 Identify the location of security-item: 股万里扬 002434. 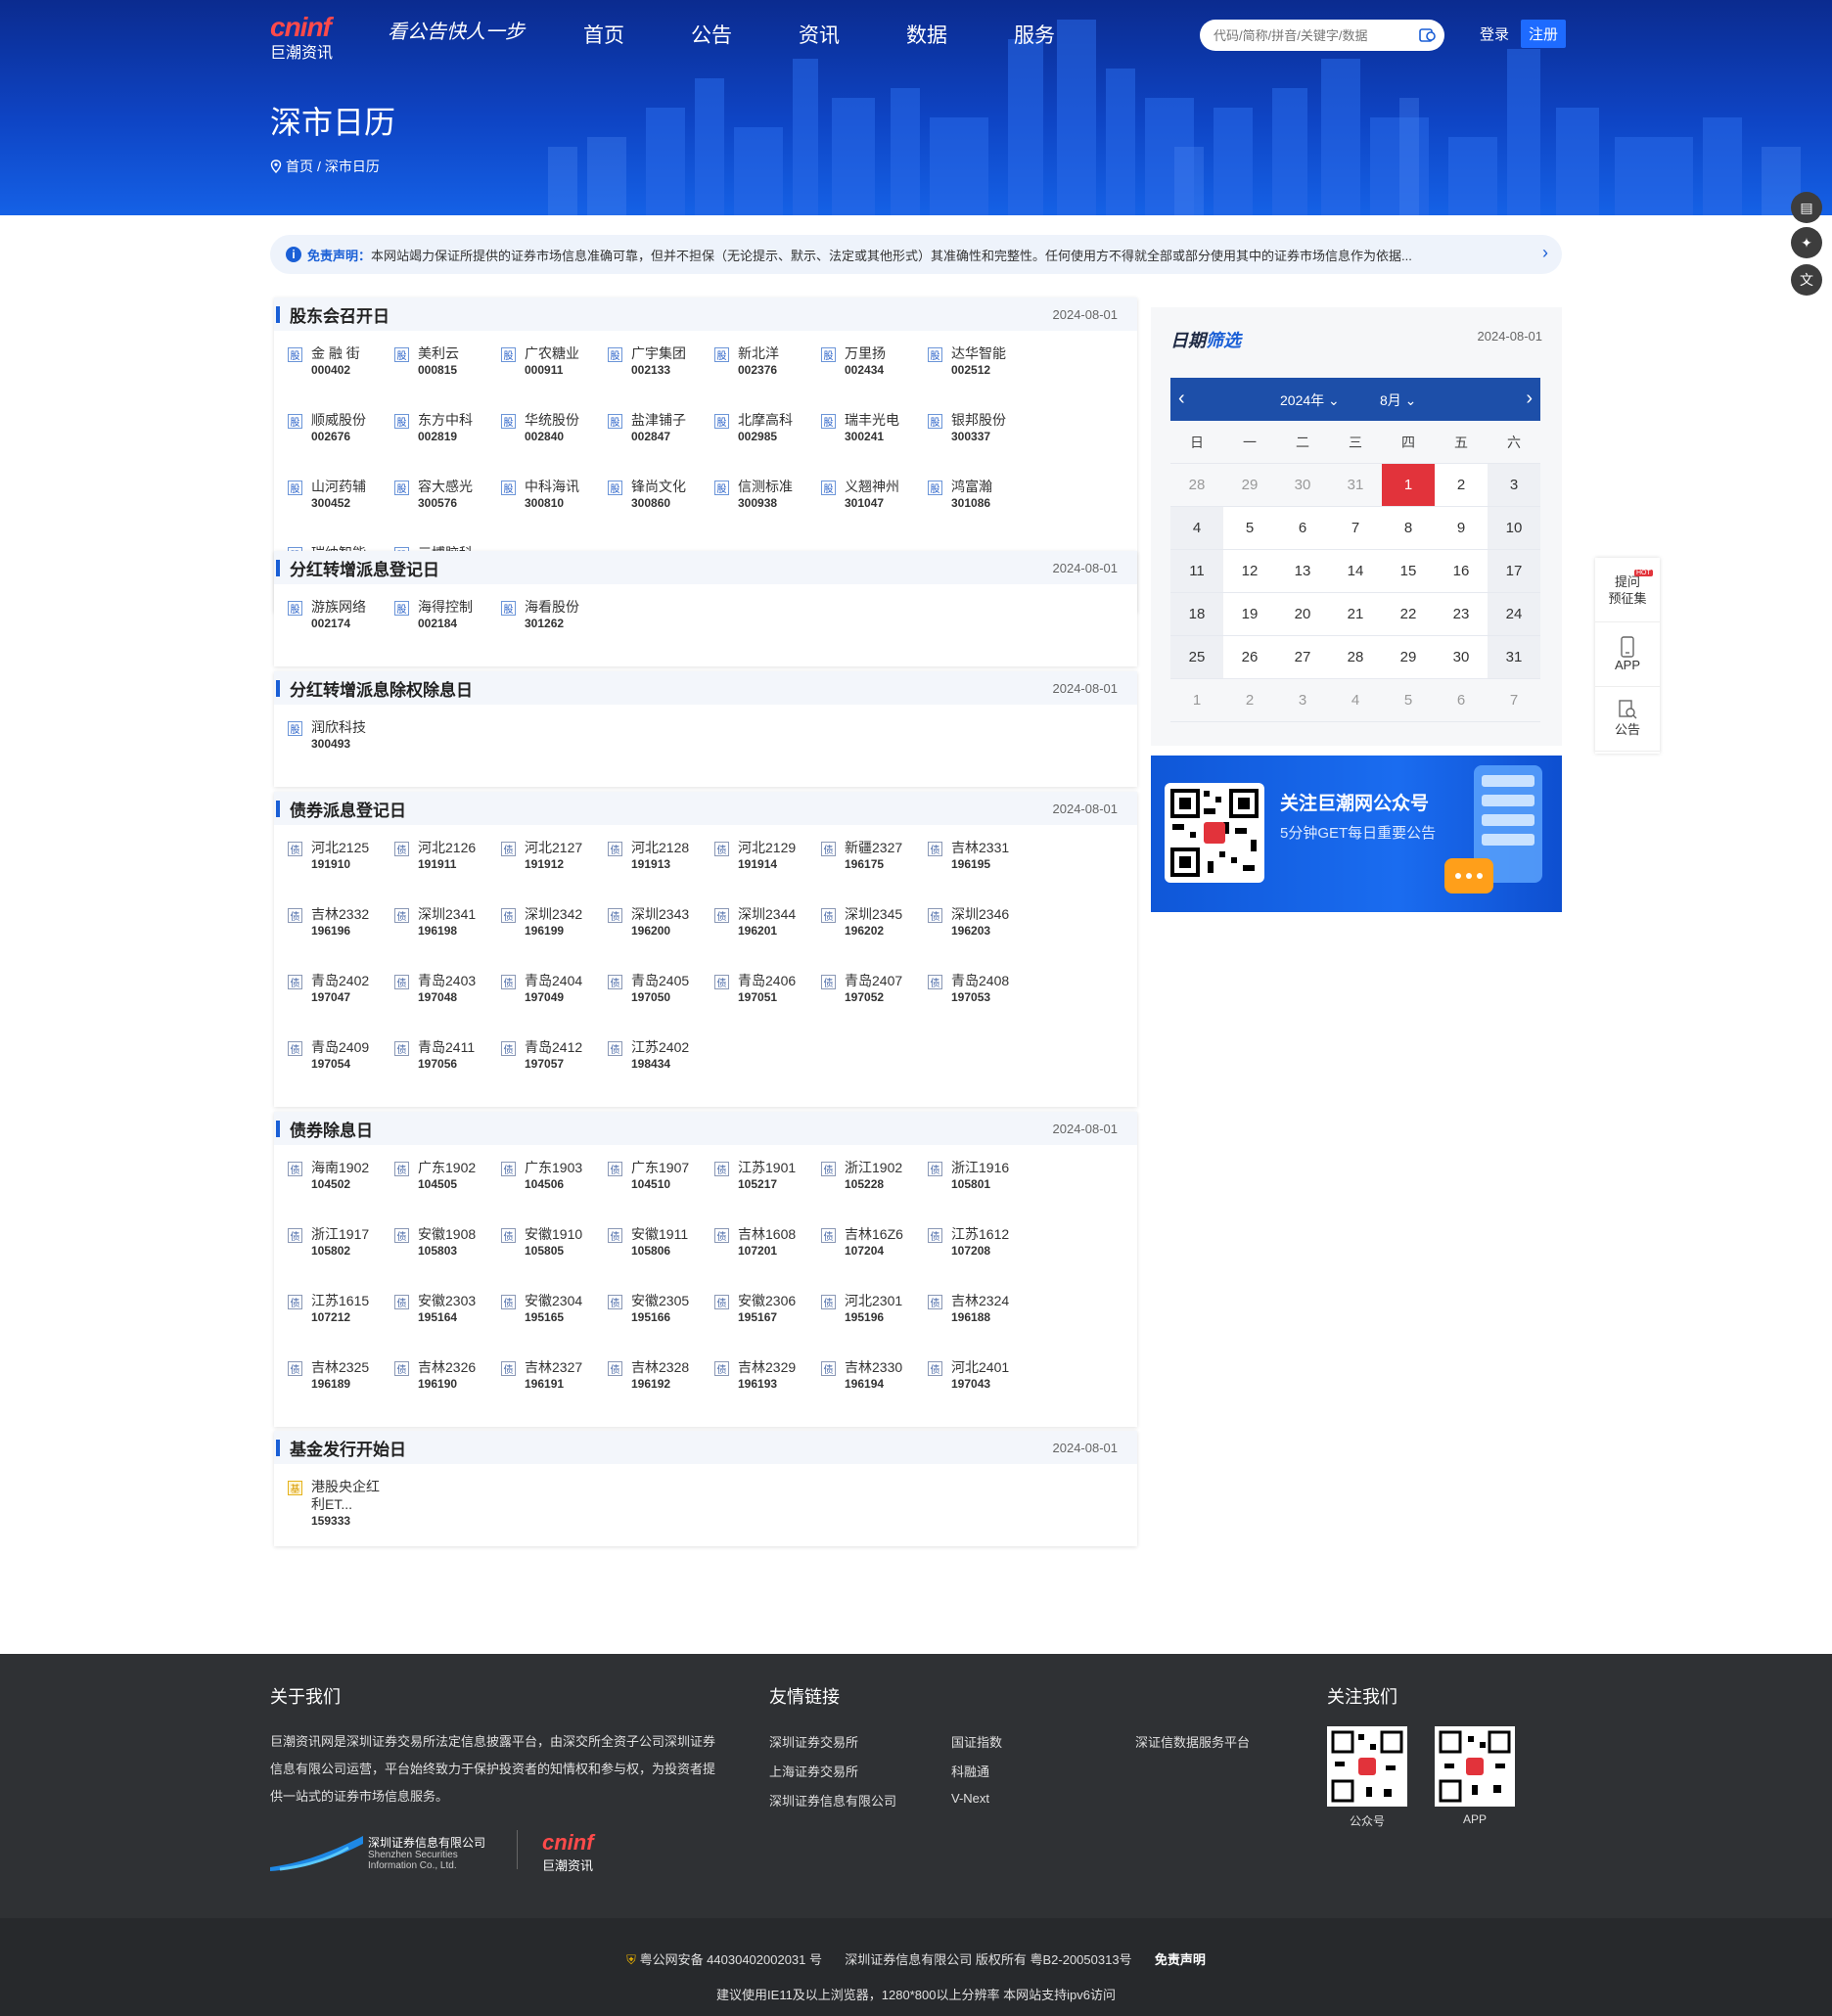
(874, 374).